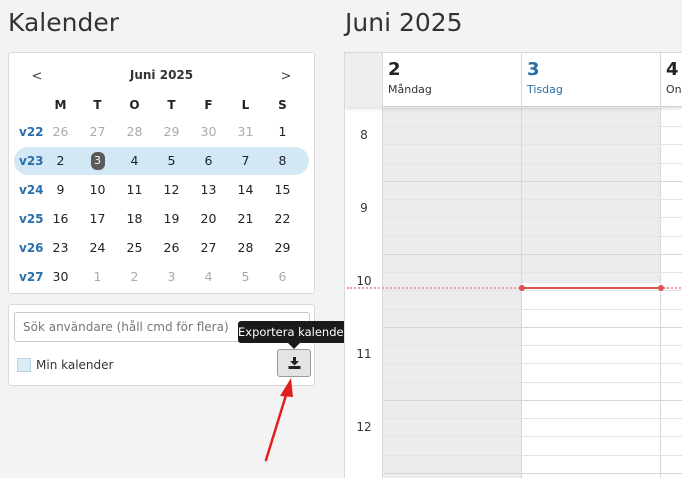 This screenshot has height=478, width=682. I want to click on mini-calendar-month: Juni 2025, so click(161, 75).